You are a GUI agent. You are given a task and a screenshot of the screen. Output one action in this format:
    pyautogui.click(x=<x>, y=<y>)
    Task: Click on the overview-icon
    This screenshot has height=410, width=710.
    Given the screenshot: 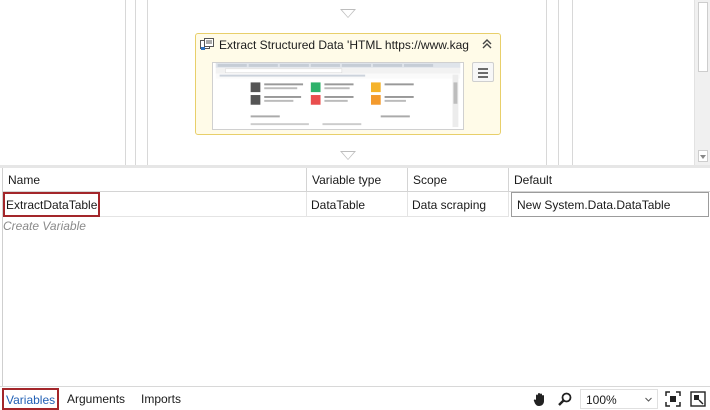 What is the action you would take?
    pyautogui.click(x=698, y=399)
    